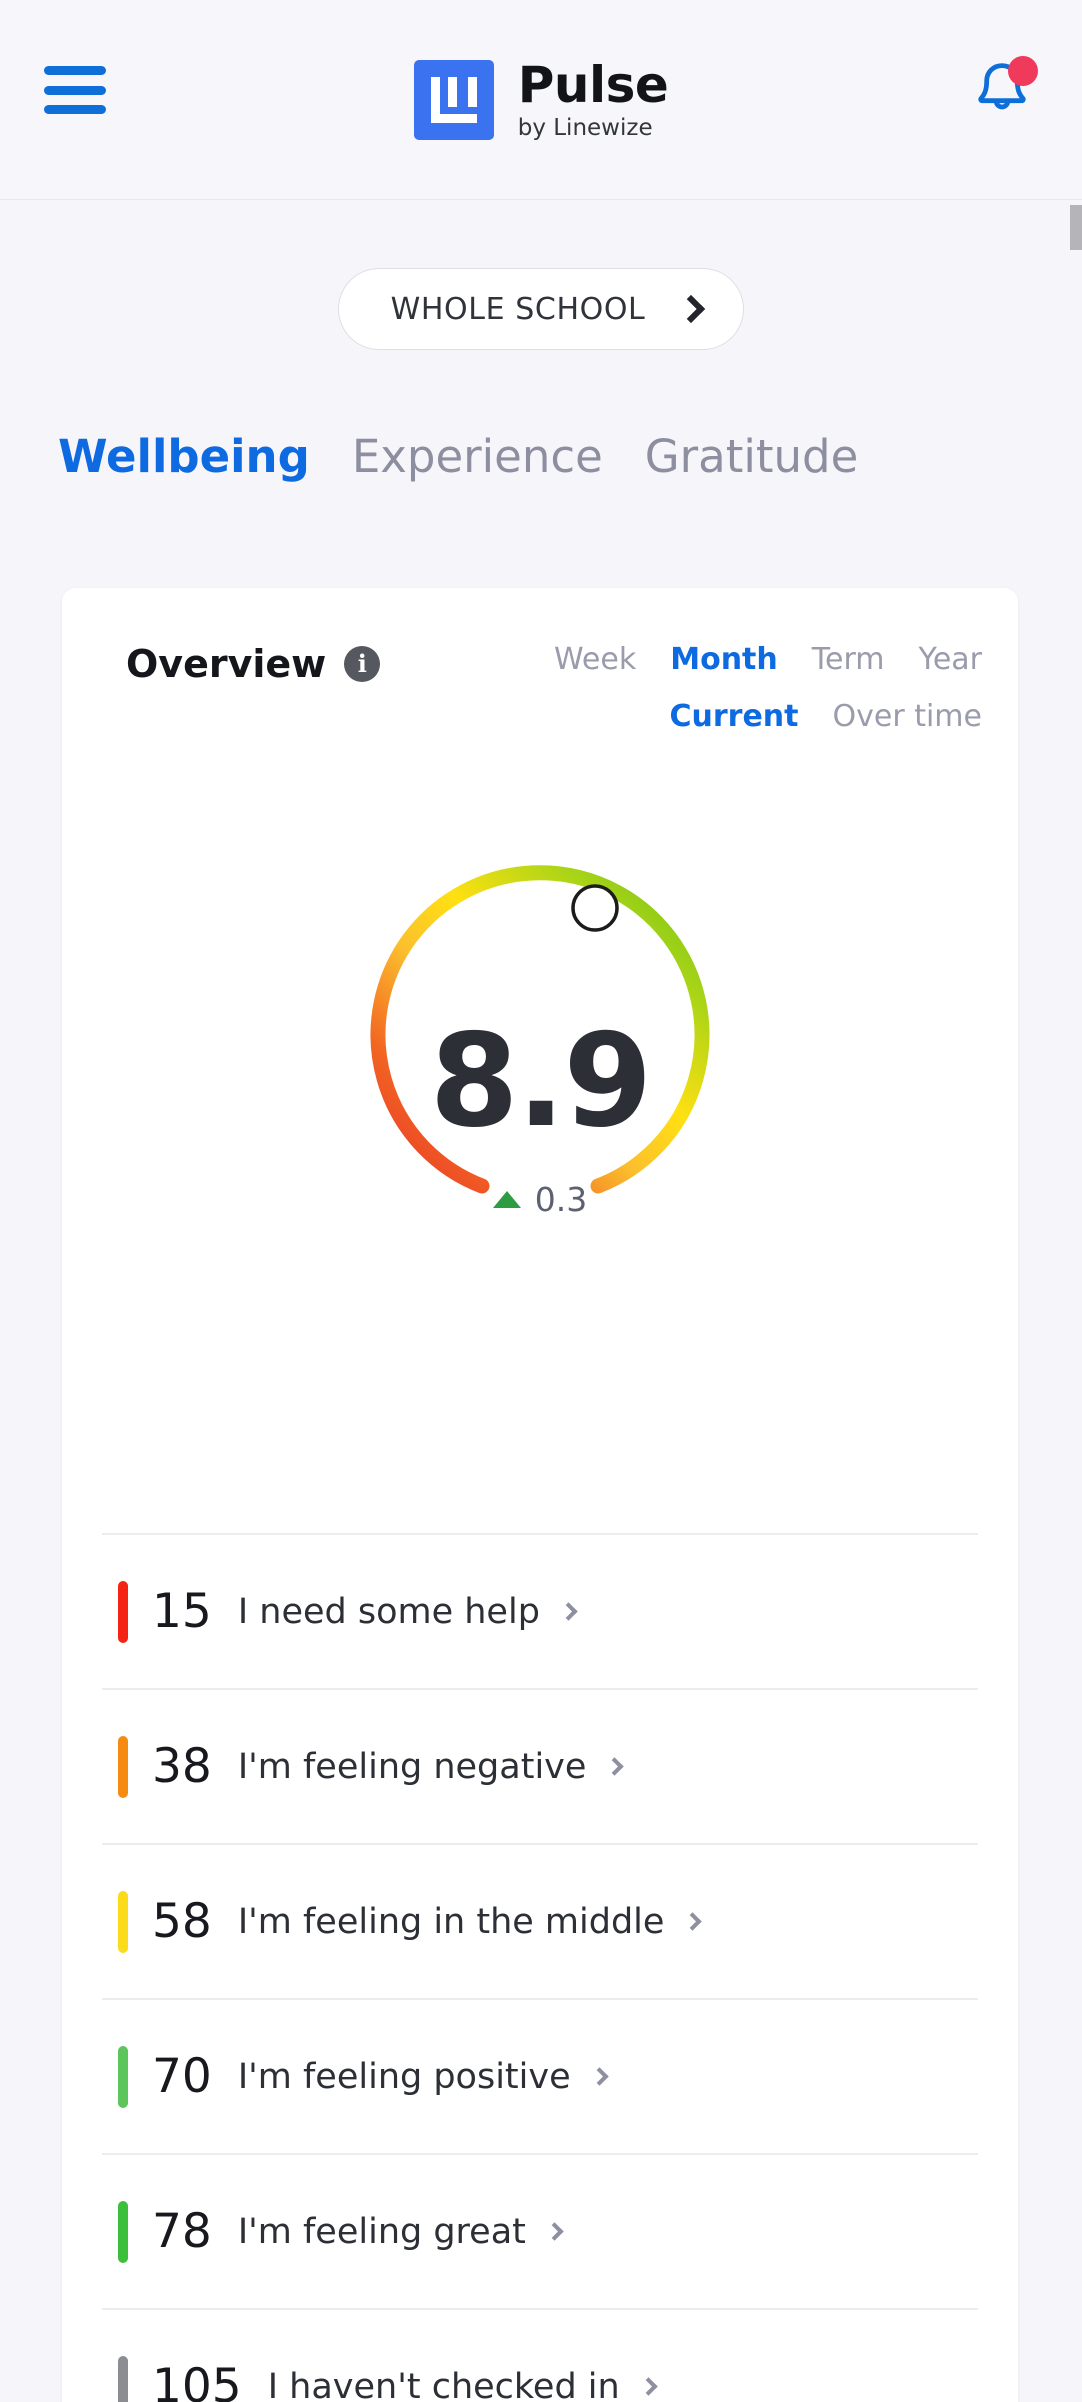  What do you see at coordinates (768, 688) in the screenshot?
I see `overview-filters: Week Month Term Year Current Over time` at bounding box center [768, 688].